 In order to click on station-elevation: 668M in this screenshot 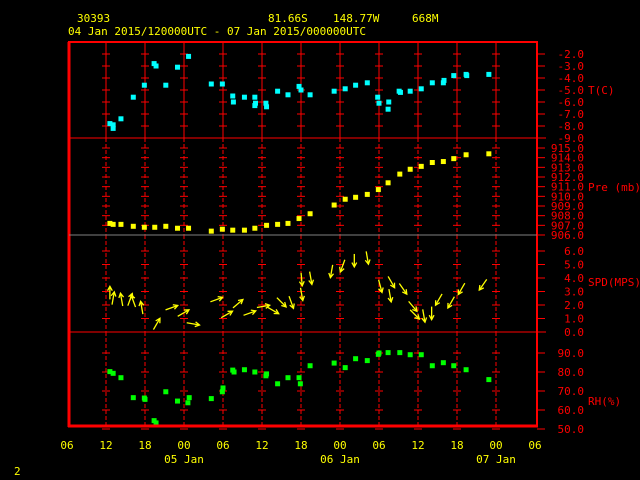, I will do `click(425, 18)`.